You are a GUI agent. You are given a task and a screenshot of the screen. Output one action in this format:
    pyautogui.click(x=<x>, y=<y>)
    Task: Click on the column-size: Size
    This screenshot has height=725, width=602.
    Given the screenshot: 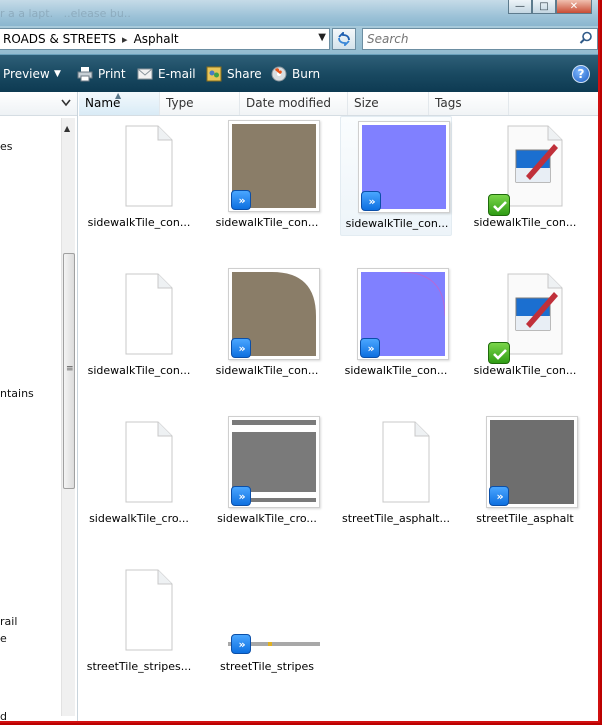 What is the action you would take?
    pyautogui.click(x=388, y=103)
    